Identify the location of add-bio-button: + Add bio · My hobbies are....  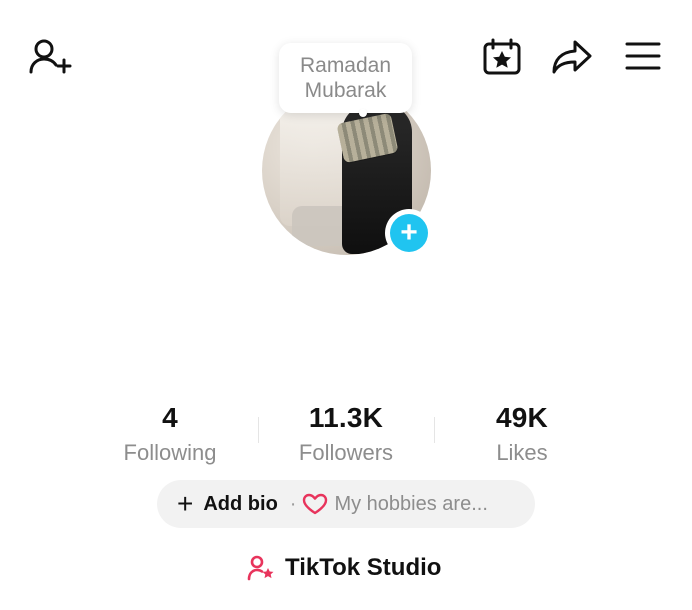
(346, 504).